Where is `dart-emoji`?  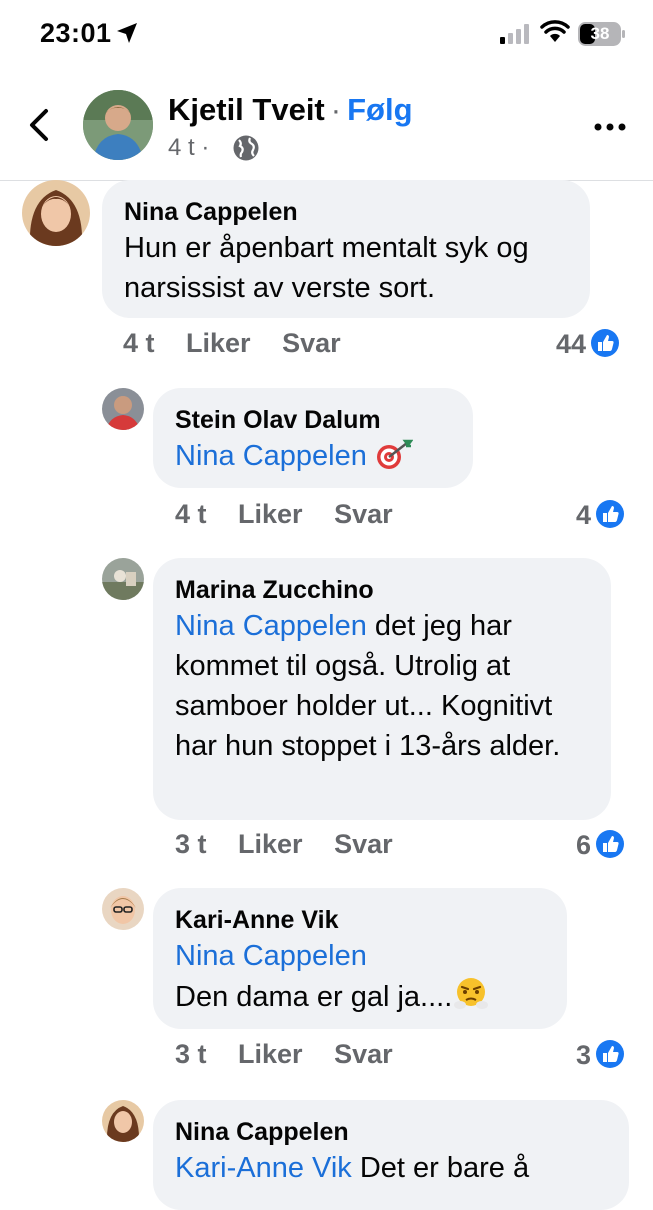
dart-emoji is located at coordinates (394, 454).